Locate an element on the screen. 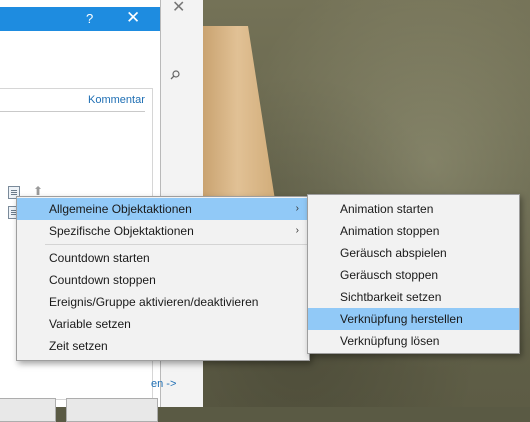 The image size is (530, 422). wooden-table-surface is located at coordinates (237, 113).